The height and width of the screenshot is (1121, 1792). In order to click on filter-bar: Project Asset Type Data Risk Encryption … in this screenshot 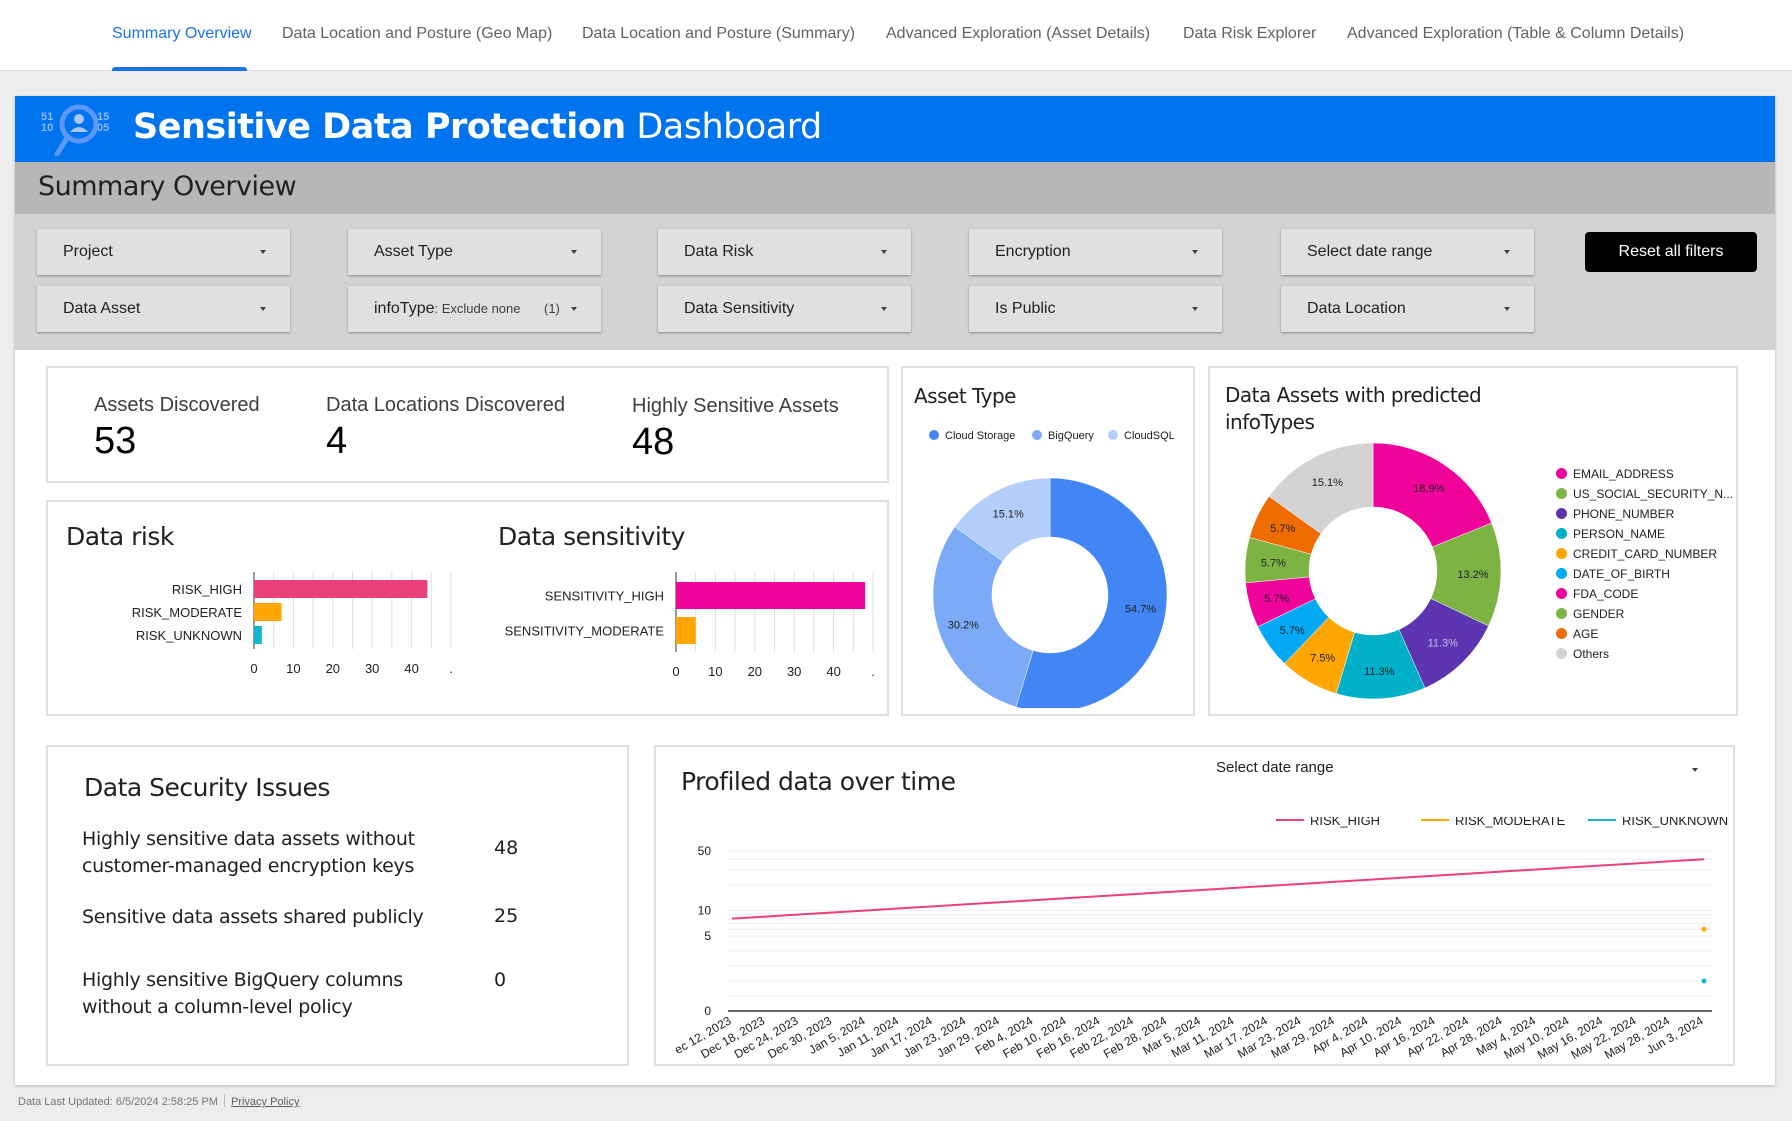, I will do `click(895, 282)`.